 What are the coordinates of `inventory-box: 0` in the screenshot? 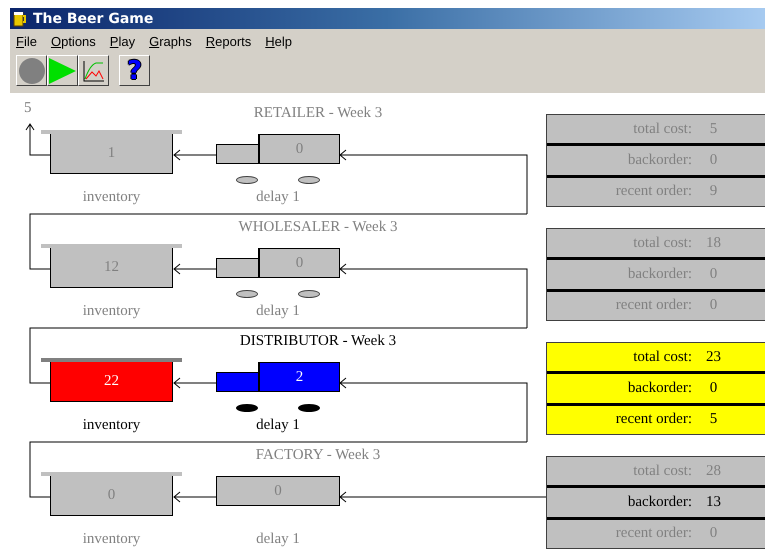 It's located at (111, 496).